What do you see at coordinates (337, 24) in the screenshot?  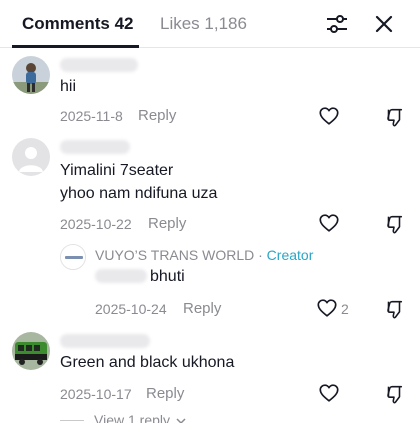 I see `filter-sliders-icon` at bounding box center [337, 24].